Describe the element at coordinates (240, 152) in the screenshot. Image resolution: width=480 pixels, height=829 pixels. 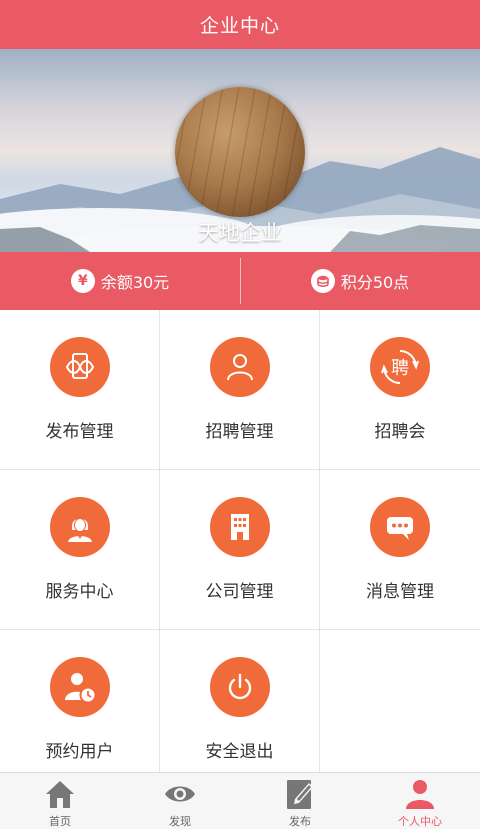
I see `company-avatar` at that location.